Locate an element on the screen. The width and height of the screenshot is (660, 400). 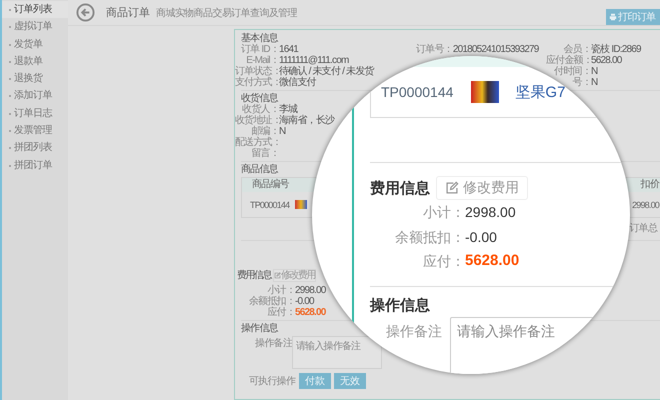
action-button: 无效 is located at coordinates (350, 381).